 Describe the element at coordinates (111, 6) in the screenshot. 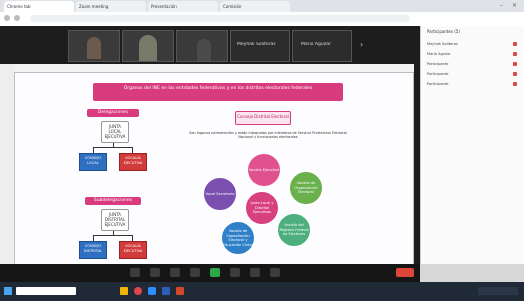

I see `browser-tab: Zoom meeting` at that location.